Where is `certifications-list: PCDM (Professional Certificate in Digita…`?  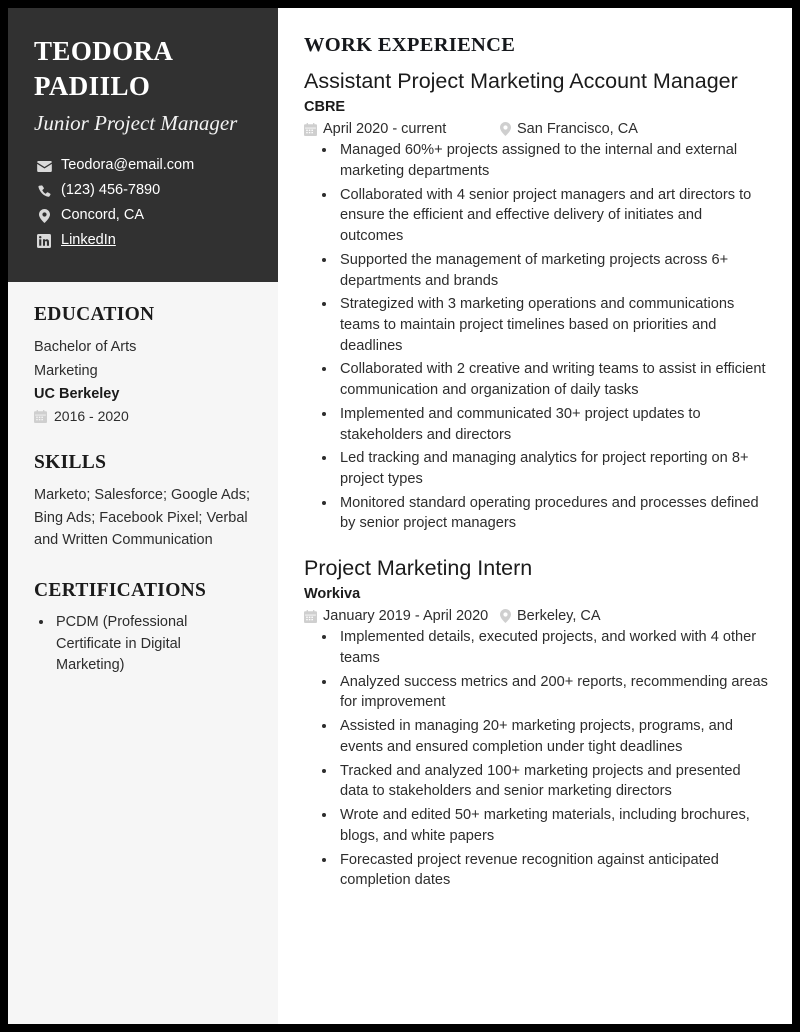
certifications-list: PCDM (Professional Certificate in Digita… is located at coordinates (143, 644).